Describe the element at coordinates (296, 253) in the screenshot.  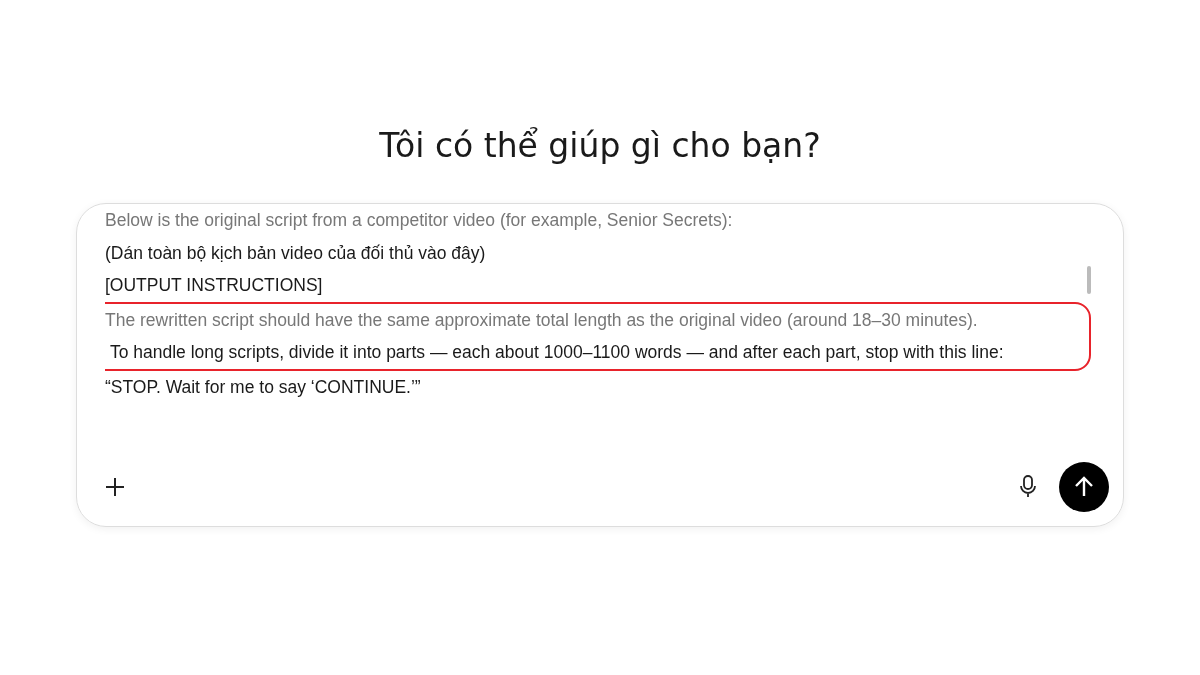
I see `prompt-text-line: (Dán toàn bộ kịch bản video của đối thủ vào đây)` at that location.